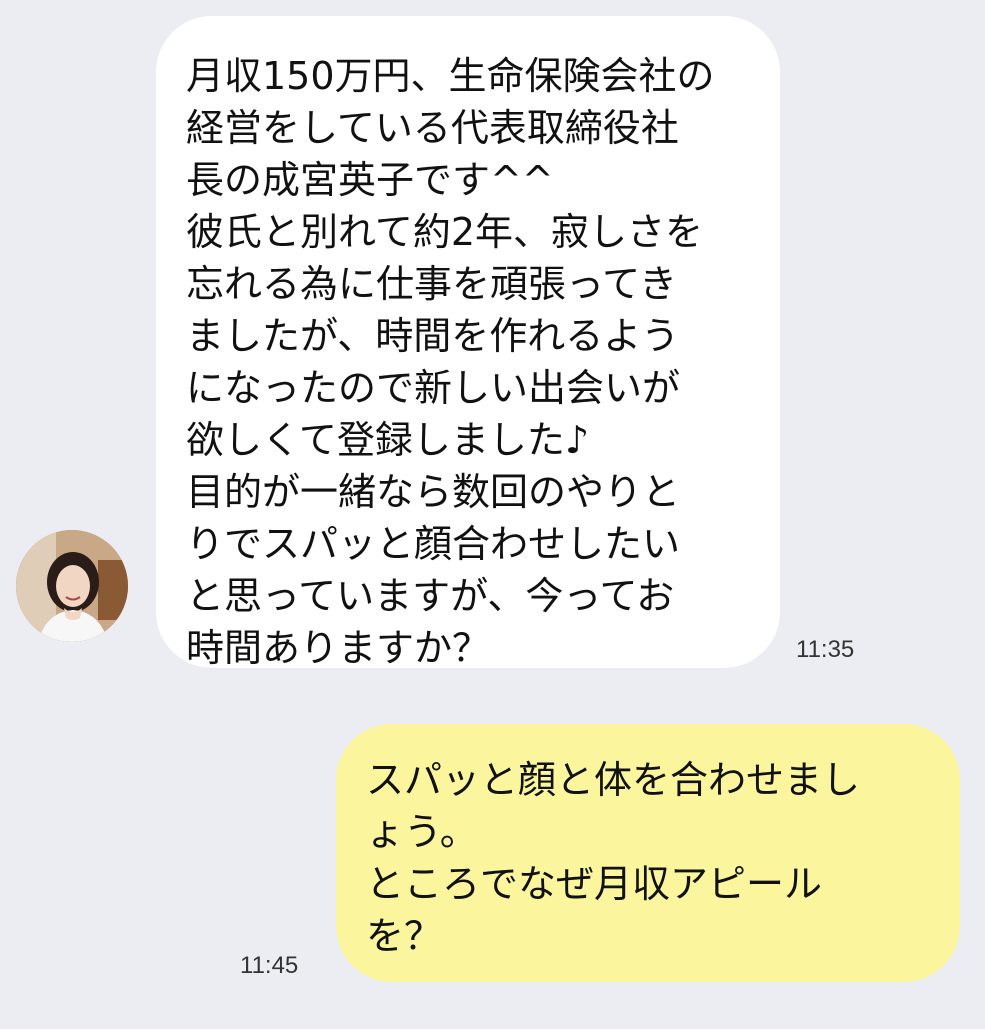 The width and height of the screenshot is (985, 1029). Describe the element at coordinates (269, 965) in the screenshot. I see `outgoing-message-time: 11:45` at that location.